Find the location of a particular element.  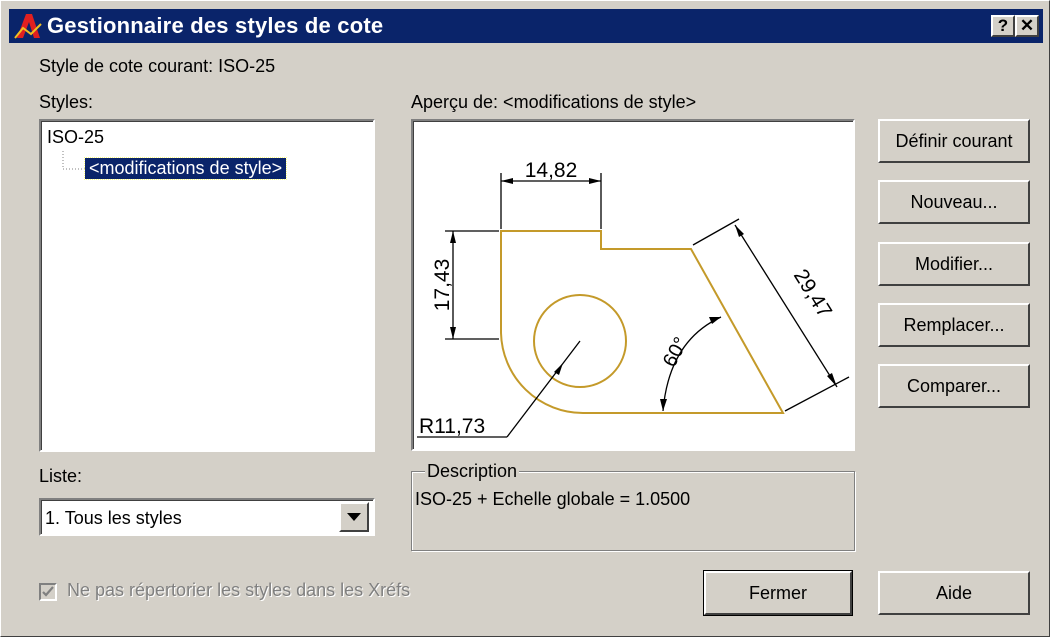

window-title: Gestionnaire des styles de cote is located at coordinates (215, 25).